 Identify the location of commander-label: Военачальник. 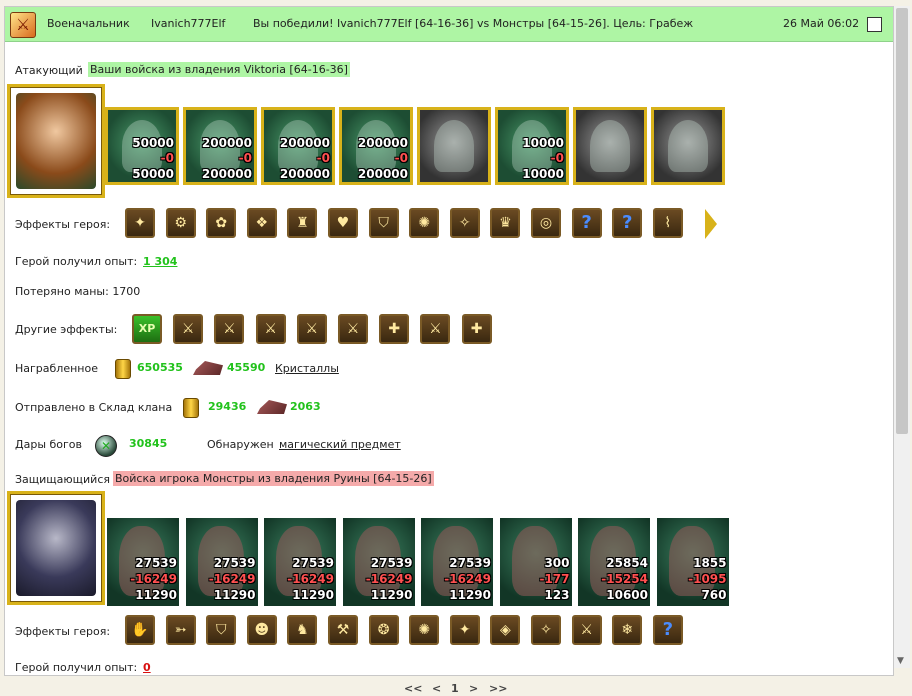
(88, 23).